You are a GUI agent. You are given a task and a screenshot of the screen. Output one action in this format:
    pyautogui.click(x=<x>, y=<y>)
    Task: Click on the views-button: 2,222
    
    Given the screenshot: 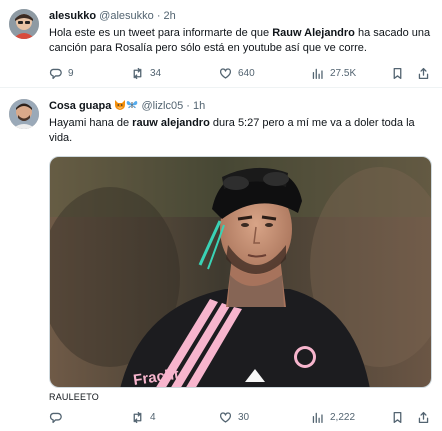 What is the action you would take?
    pyautogui.click(x=333, y=417)
    